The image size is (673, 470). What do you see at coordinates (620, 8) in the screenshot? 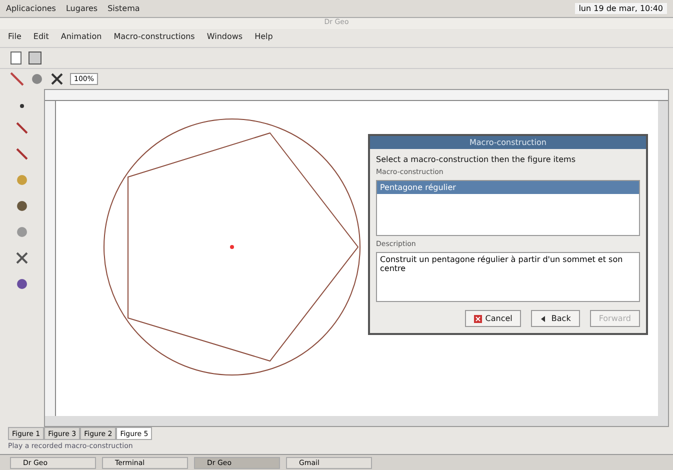
I see `clock: lun 19 de mar, 10:40` at bounding box center [620, 8].